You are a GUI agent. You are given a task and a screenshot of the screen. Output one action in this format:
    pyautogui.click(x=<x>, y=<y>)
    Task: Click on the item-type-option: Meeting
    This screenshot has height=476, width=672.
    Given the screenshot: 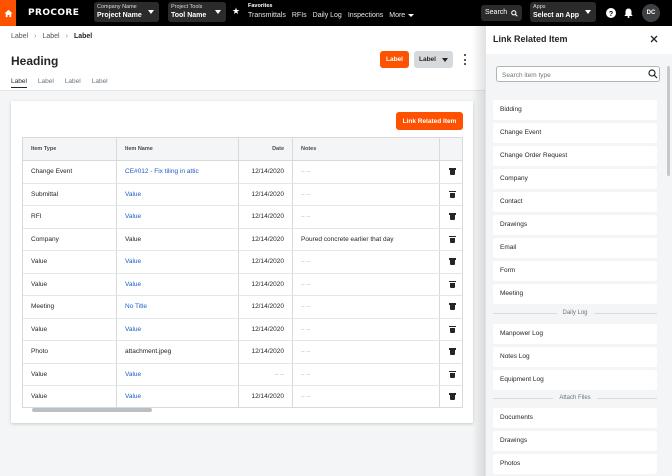 What is the action you would take?
    pyautogui.click(x=575, y=294)
    